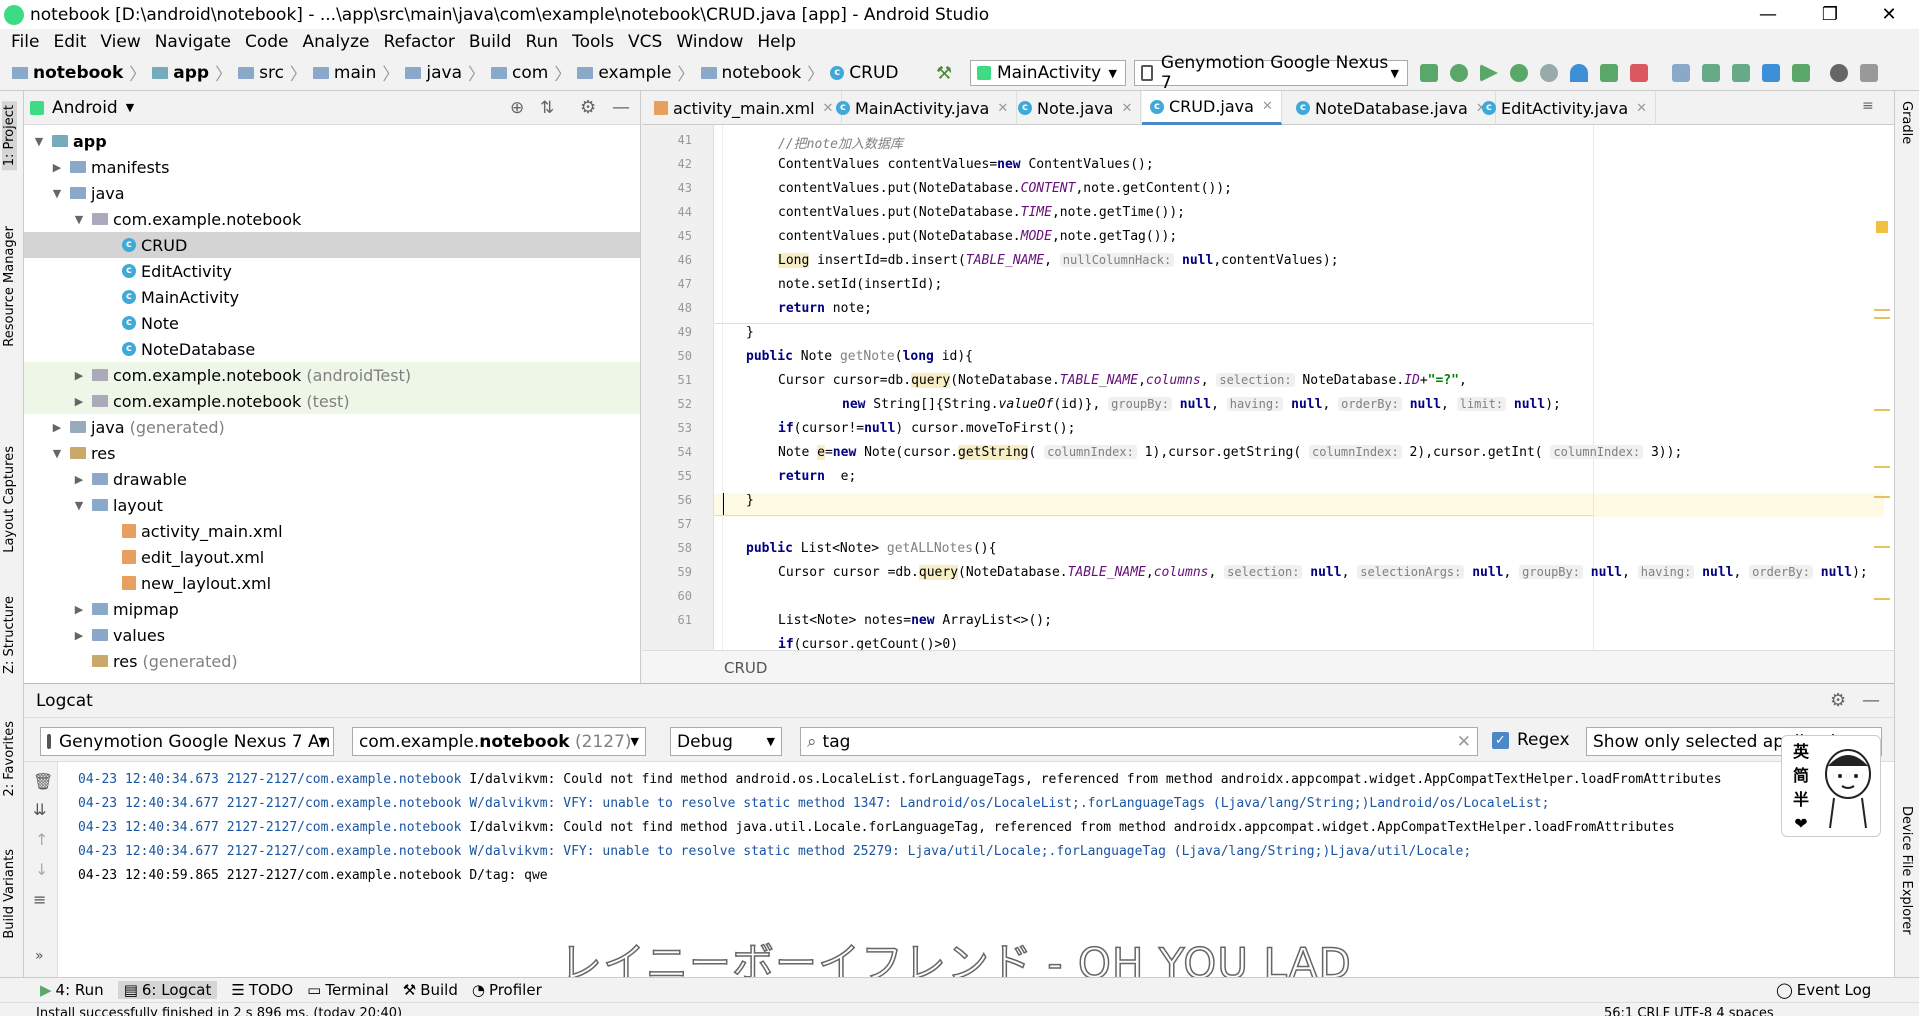 Image resolution: width=1919 pixels, height=1016 pixels. What do you see at coordinates (332, 661) in the screenshot?
I see `tree-item-res-generated: ▶res (generated)` at bounding box center [332, 661].